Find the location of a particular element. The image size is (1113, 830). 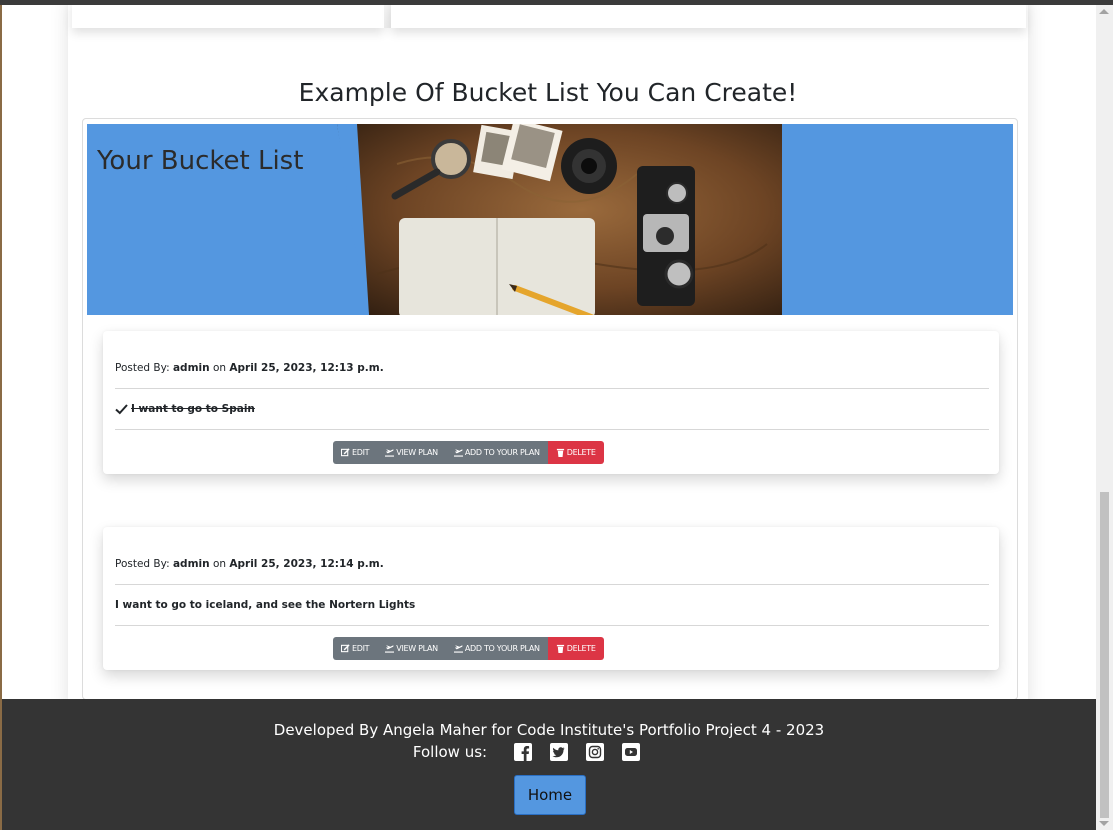

home-button: Home is located at coordinates (550, 795).